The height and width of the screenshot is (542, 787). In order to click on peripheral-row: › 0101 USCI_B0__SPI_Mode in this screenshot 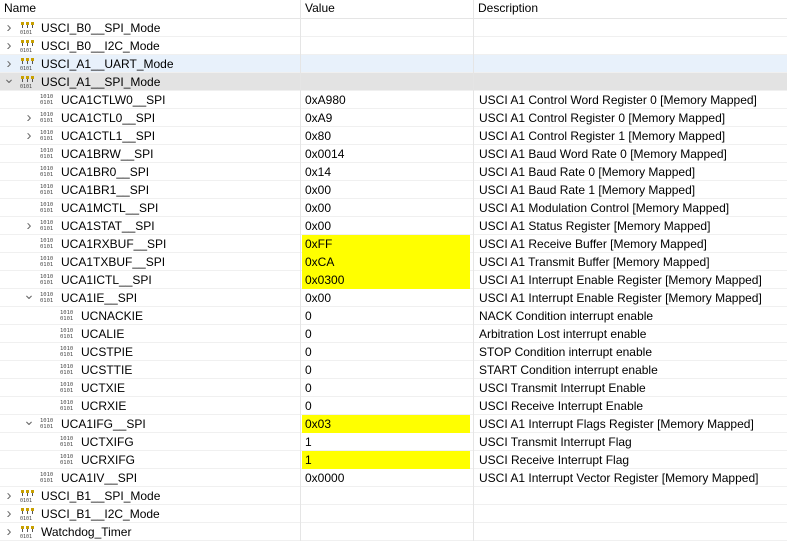, I will do `click(393, 28)`.